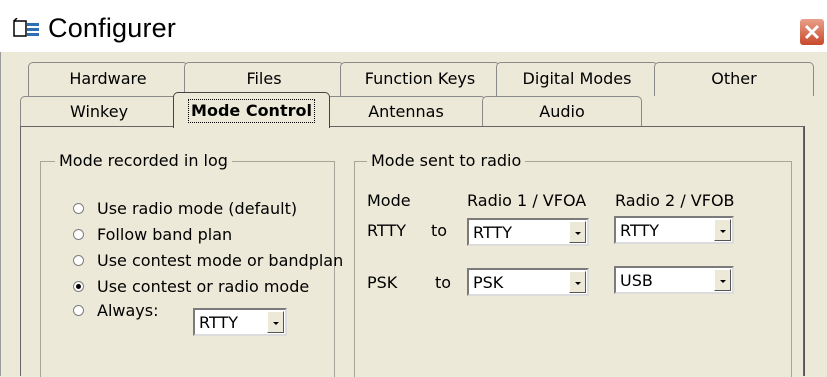  Describe the element at coordinates (488, 282) in the screenshot. I see `select-value: PSK` at that location.